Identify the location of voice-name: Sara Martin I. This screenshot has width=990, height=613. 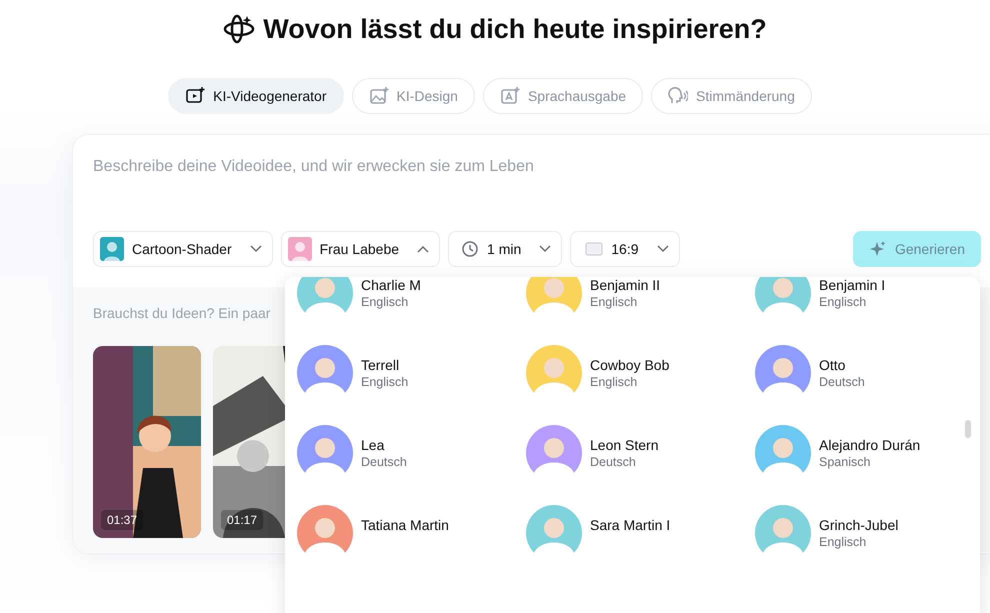
(630, 525).